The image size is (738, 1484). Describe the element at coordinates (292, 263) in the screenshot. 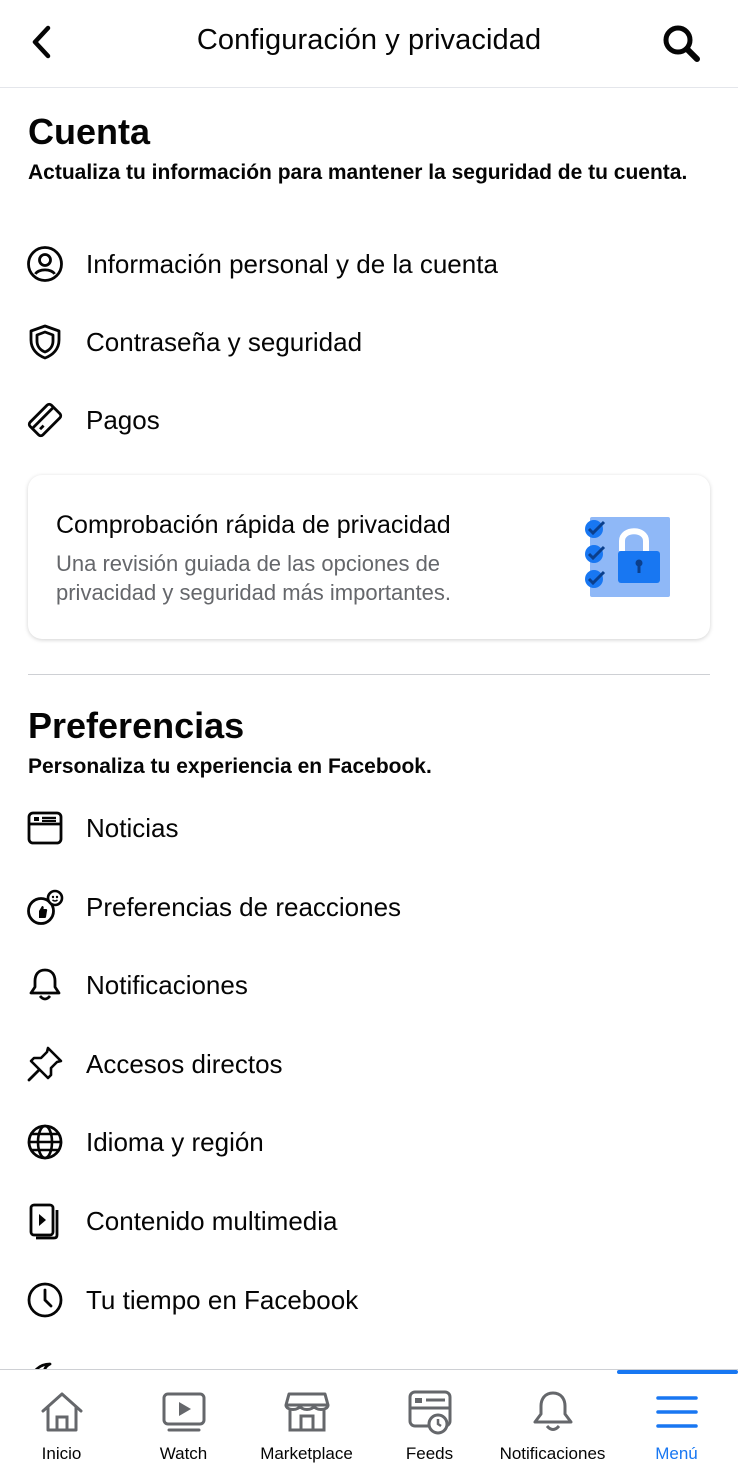

I see `settings-item-label: Información personal y de la cuenta` at that location.